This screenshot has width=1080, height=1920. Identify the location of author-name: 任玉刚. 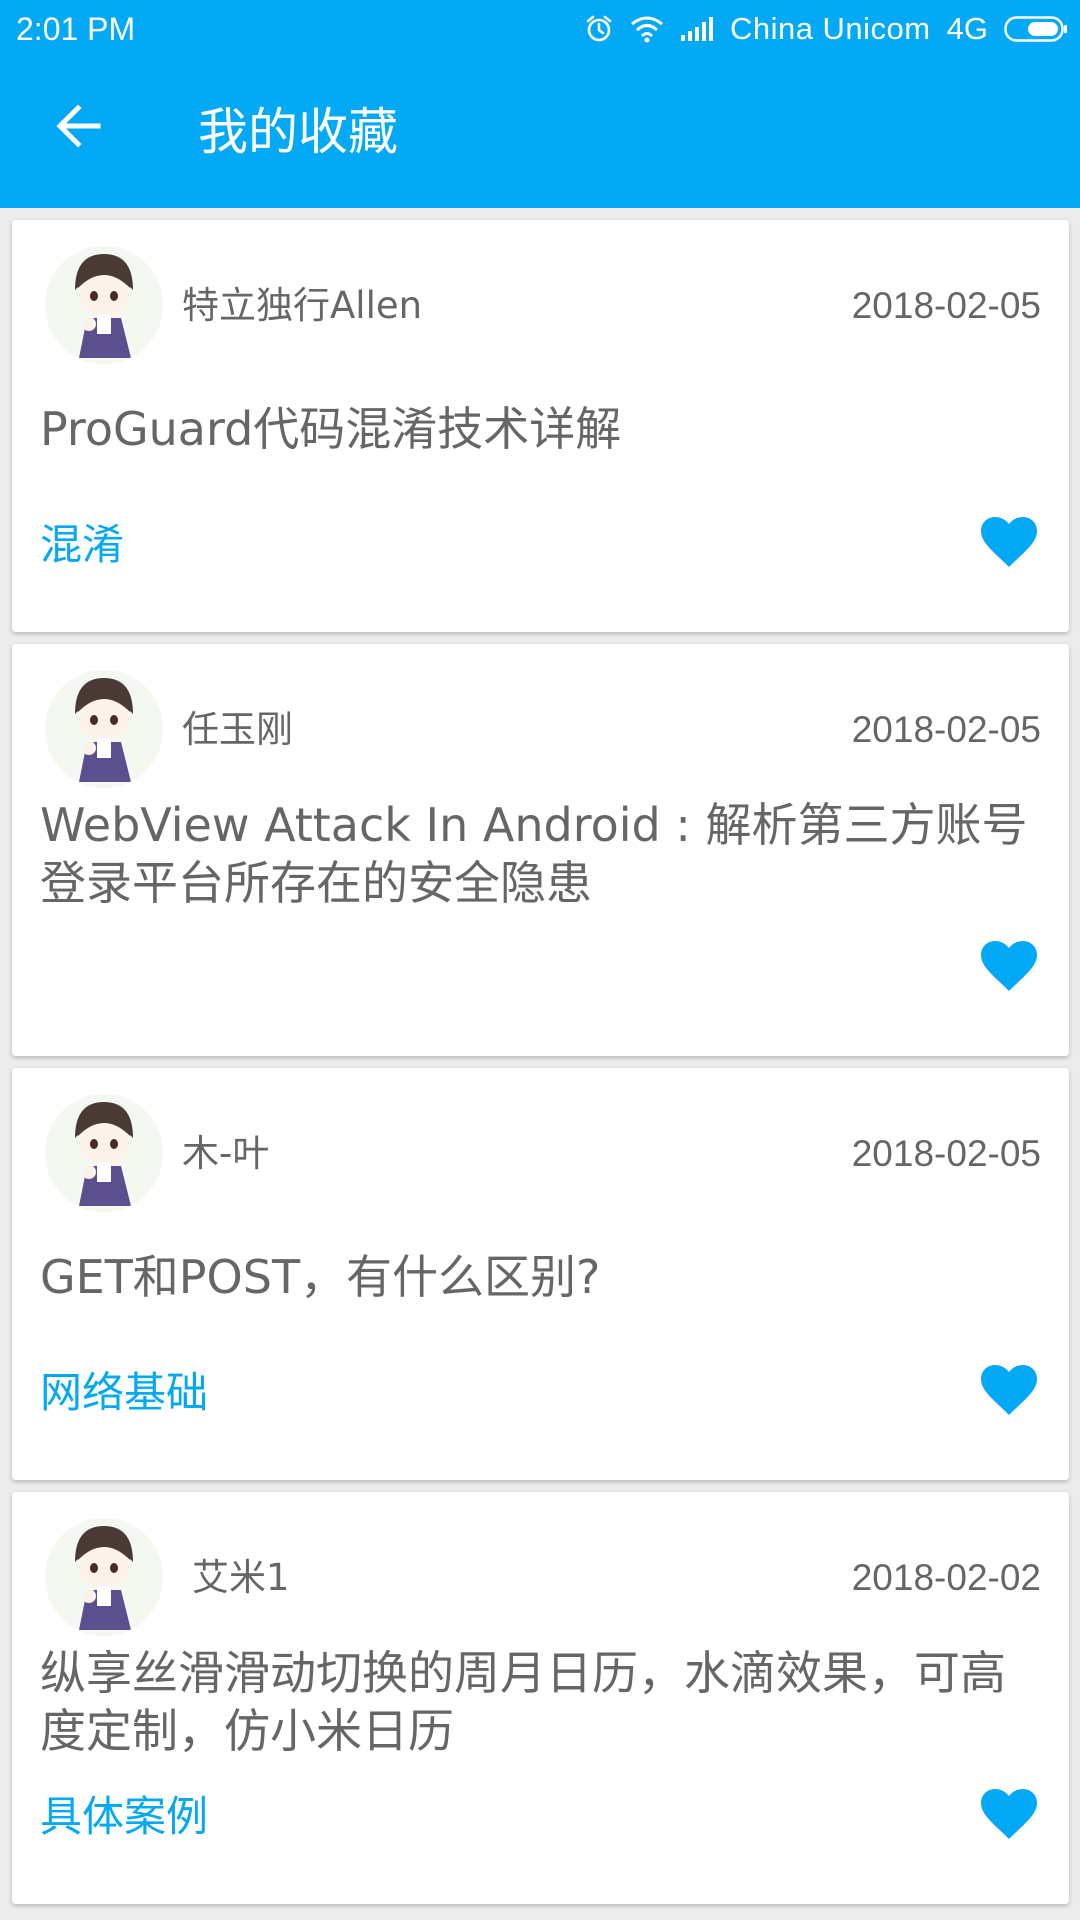
(237, 730).